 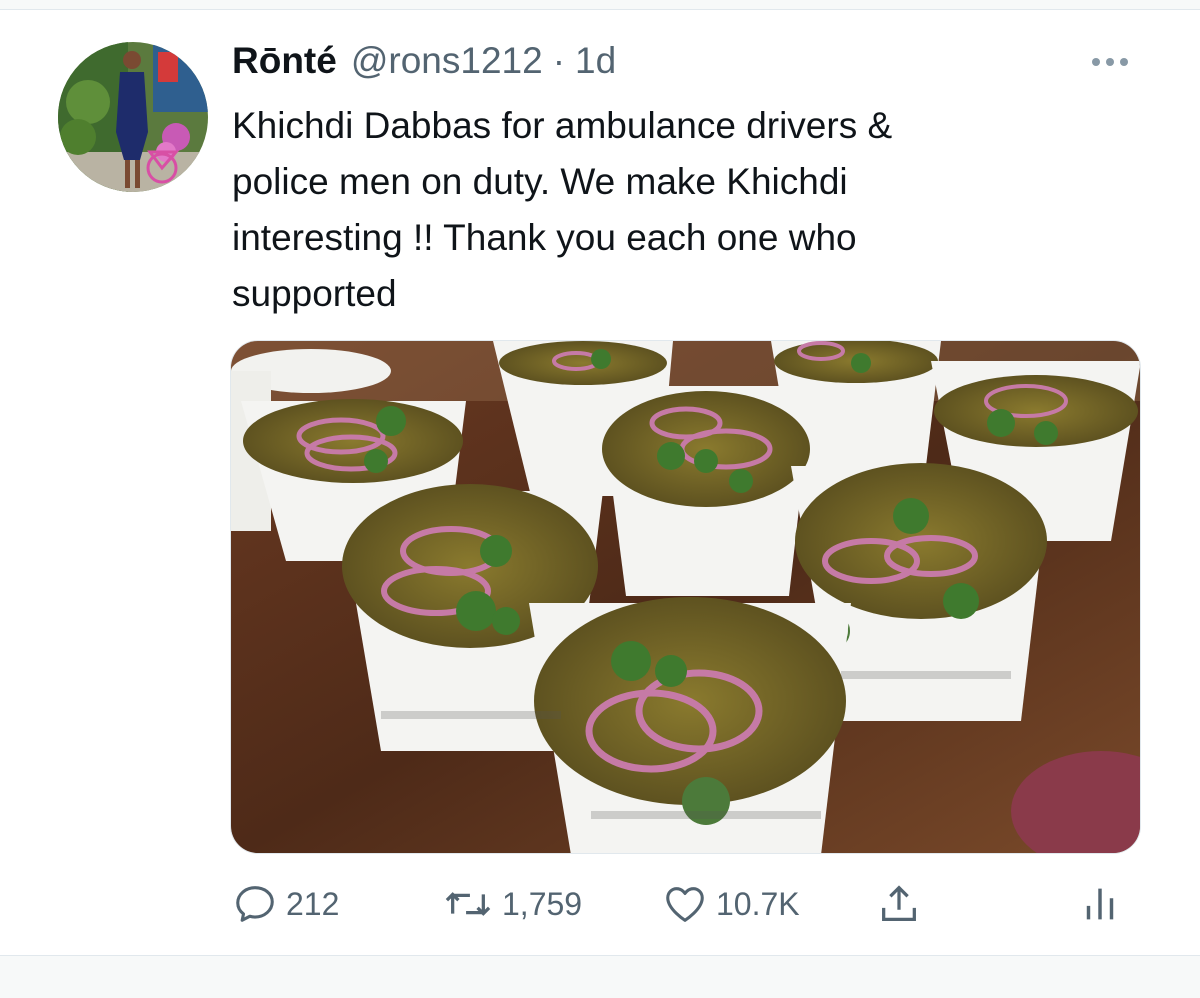 I want to click on analytics-button, so click(x=1100, y=904).